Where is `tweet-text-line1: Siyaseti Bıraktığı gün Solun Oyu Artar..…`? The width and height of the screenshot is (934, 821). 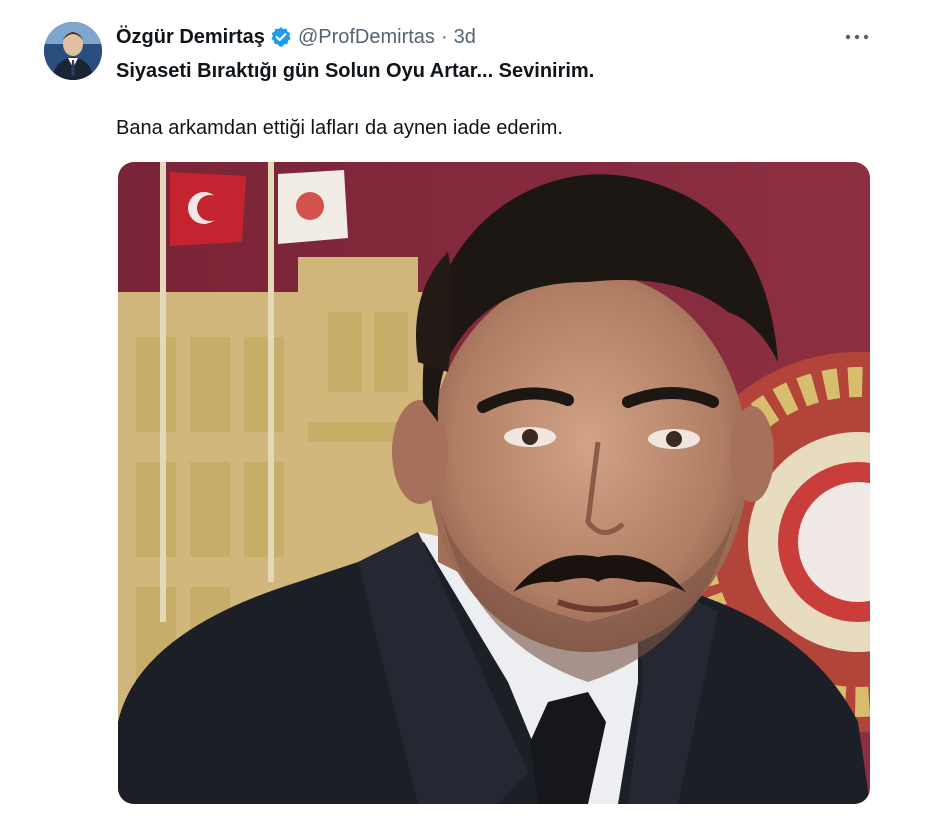
tweet-text-line1: Siyaseti Bıraktığı gün Solun Oyu Artar..… is located at coordinates (355, 71).